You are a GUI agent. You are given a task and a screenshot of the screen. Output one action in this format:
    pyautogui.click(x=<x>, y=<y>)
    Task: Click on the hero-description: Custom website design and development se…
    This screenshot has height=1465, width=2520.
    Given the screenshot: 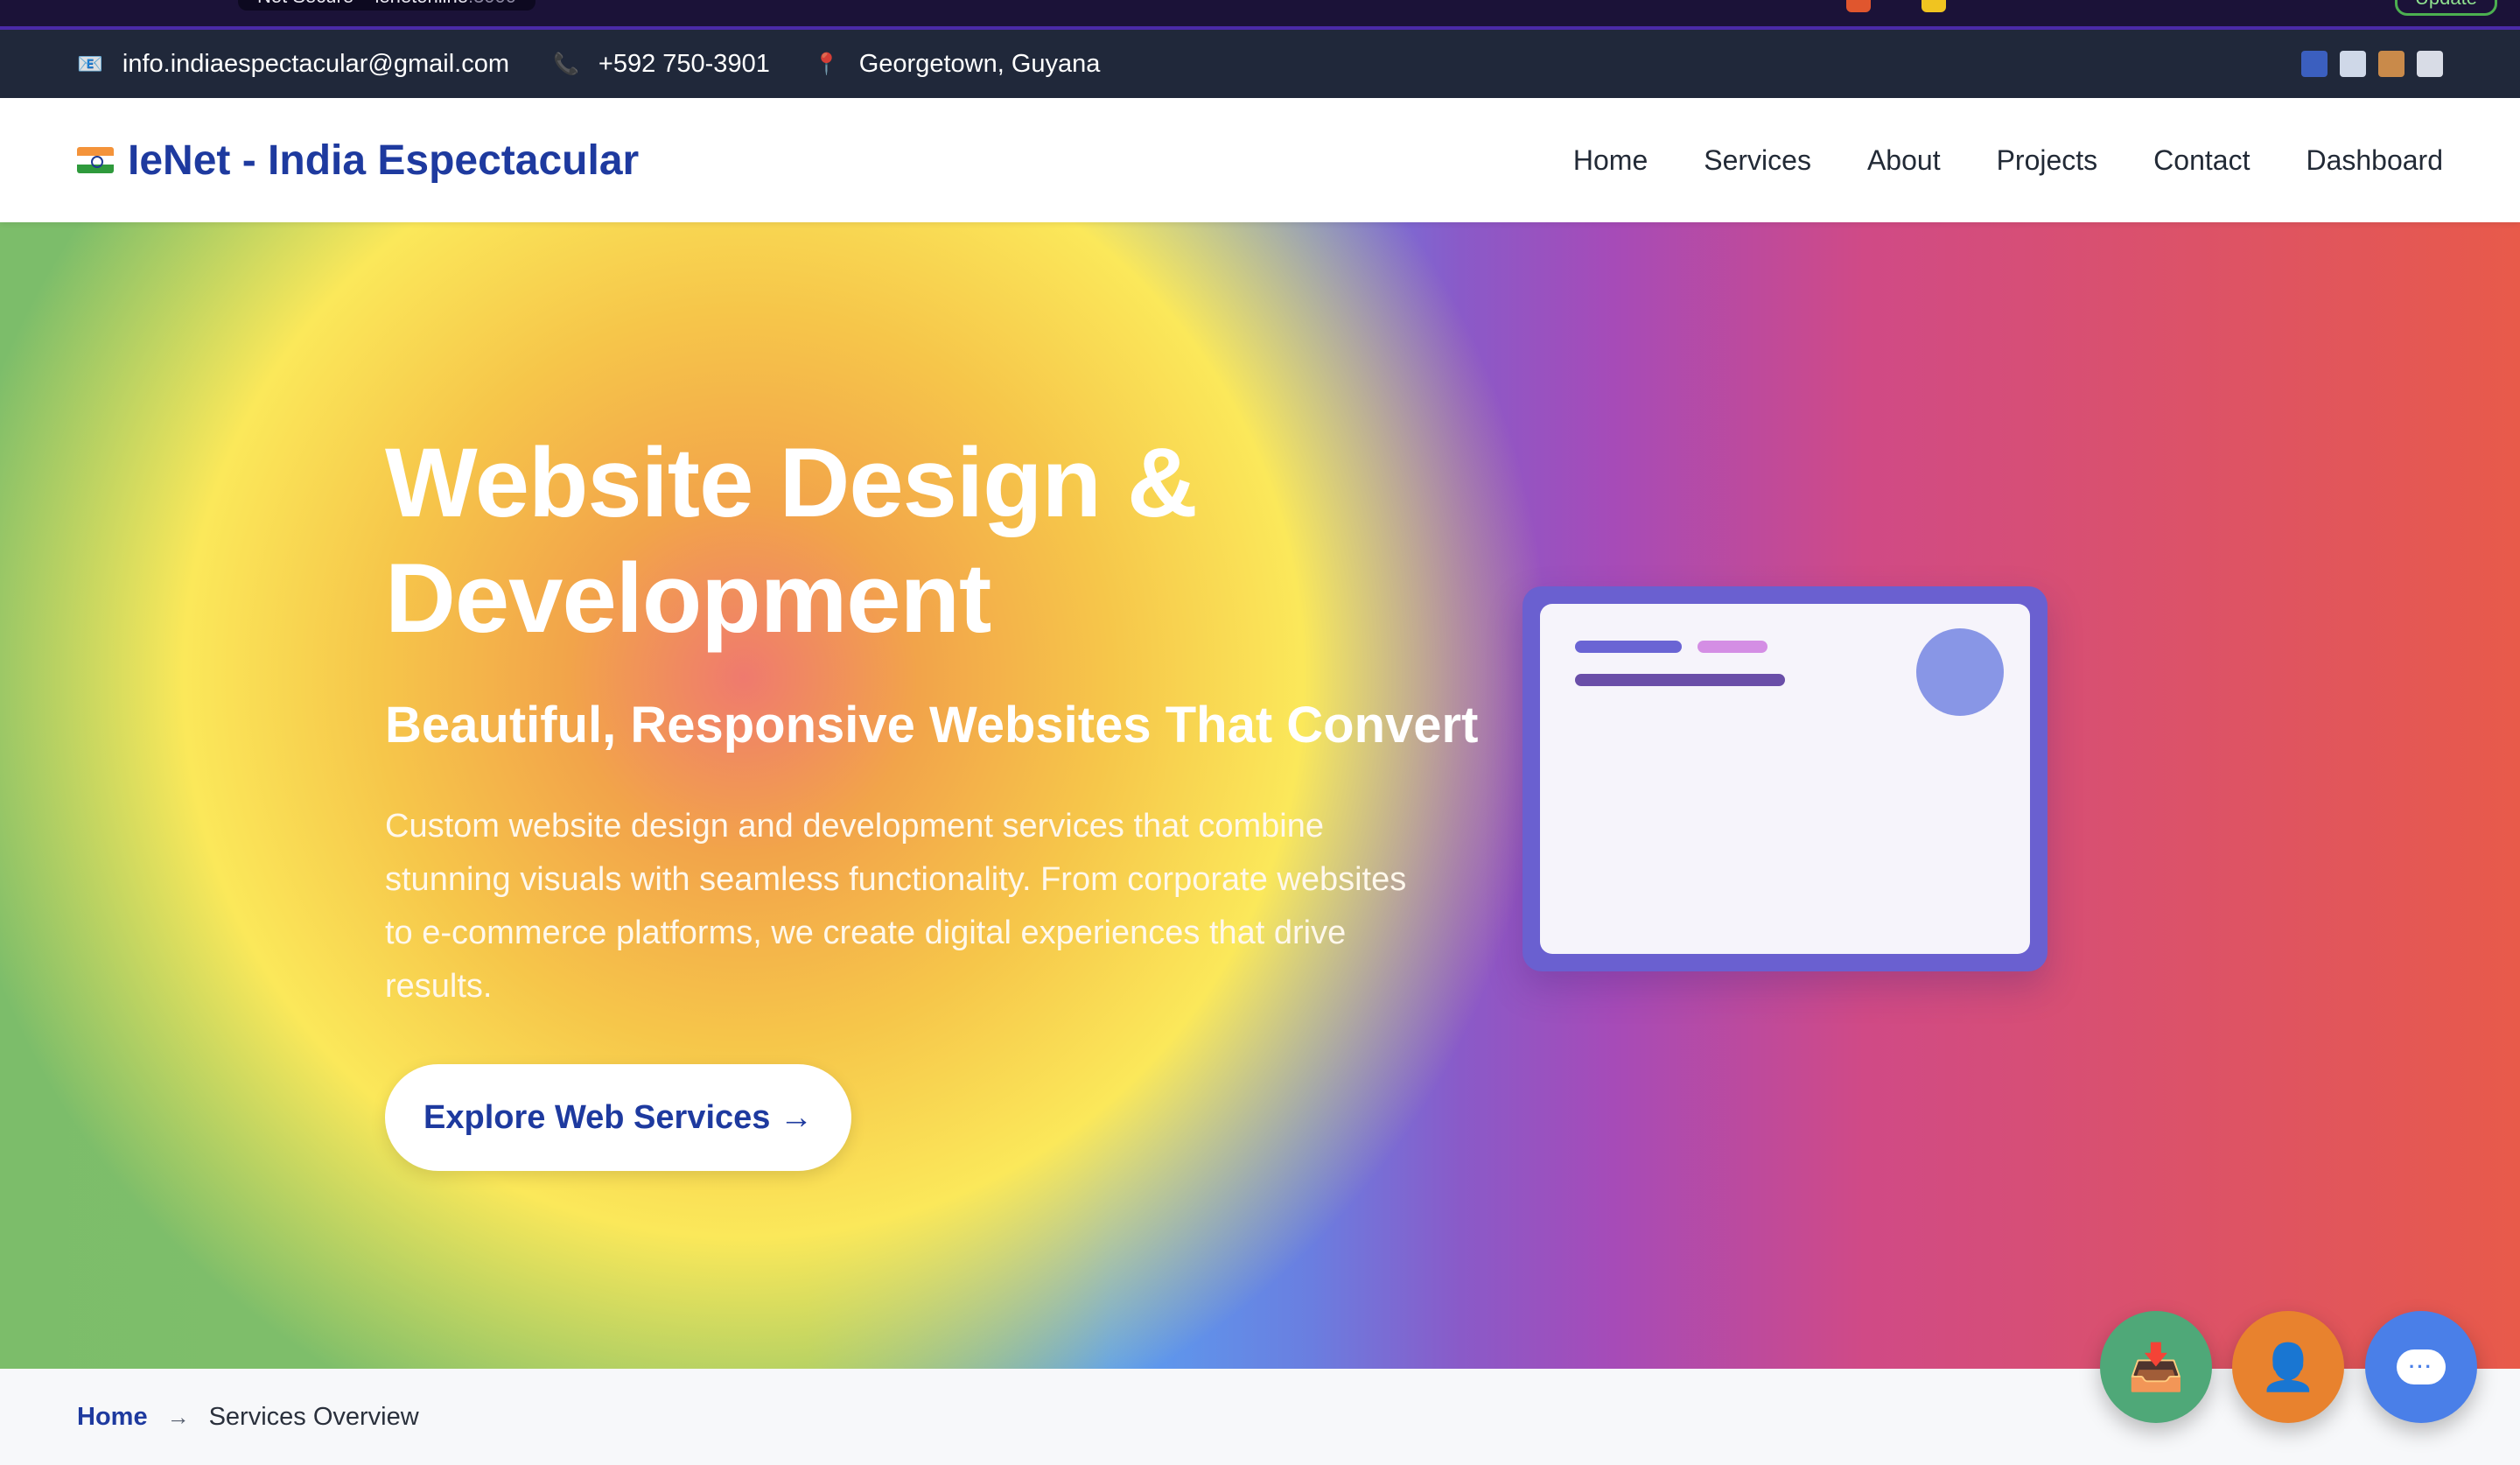 What is the action you would take?
    pyautogui.click(x=896, y=906)
    